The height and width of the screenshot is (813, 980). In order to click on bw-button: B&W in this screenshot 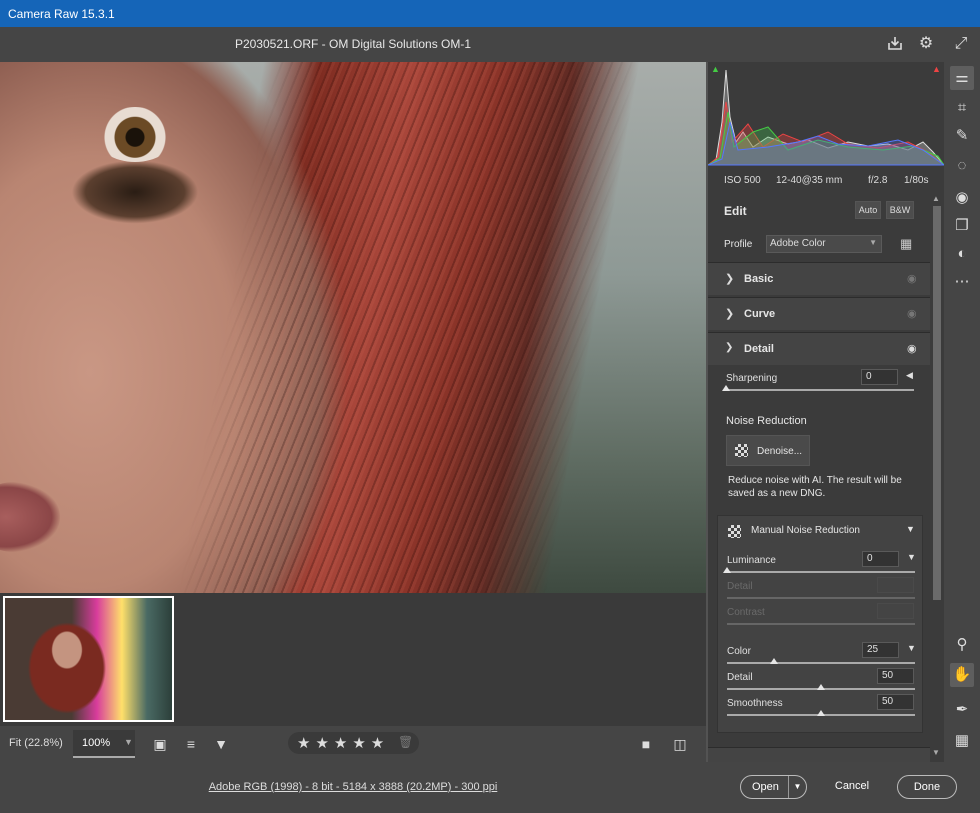, I will do `click(900, 210)`.